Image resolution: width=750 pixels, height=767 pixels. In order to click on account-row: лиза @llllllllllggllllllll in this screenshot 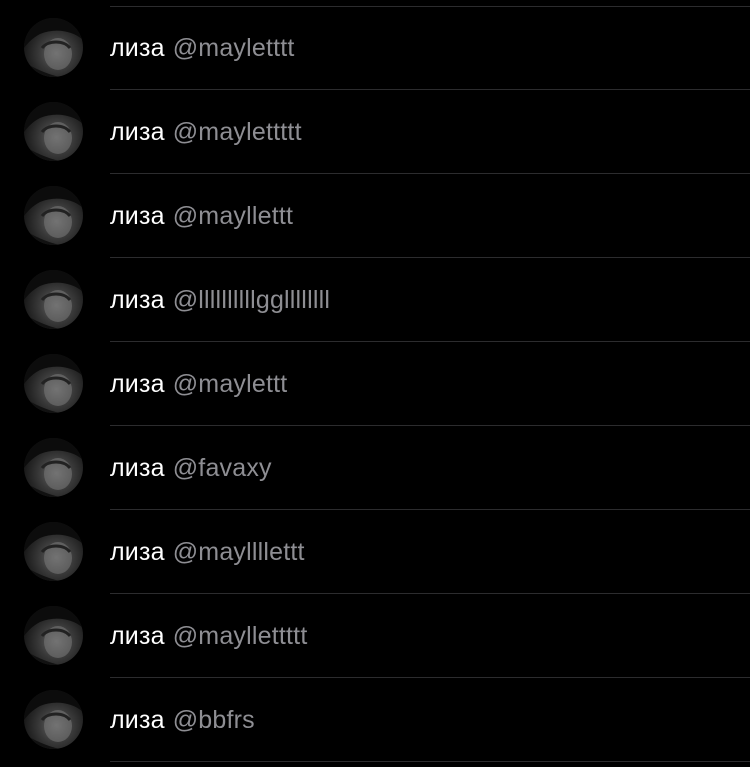, I will do `click(375, 300)`.